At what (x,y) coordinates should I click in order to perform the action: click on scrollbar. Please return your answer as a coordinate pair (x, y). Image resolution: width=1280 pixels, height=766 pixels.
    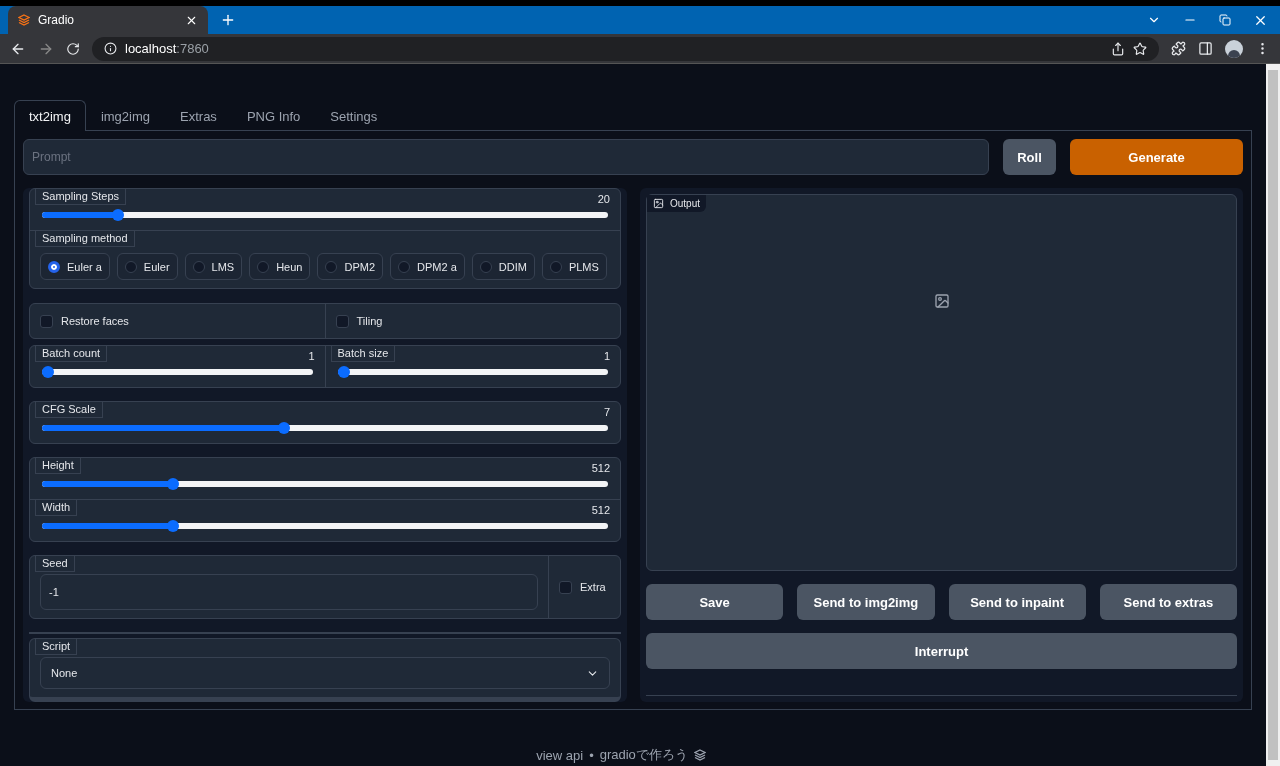
    Looking at the image, I should click on (1273, 415).